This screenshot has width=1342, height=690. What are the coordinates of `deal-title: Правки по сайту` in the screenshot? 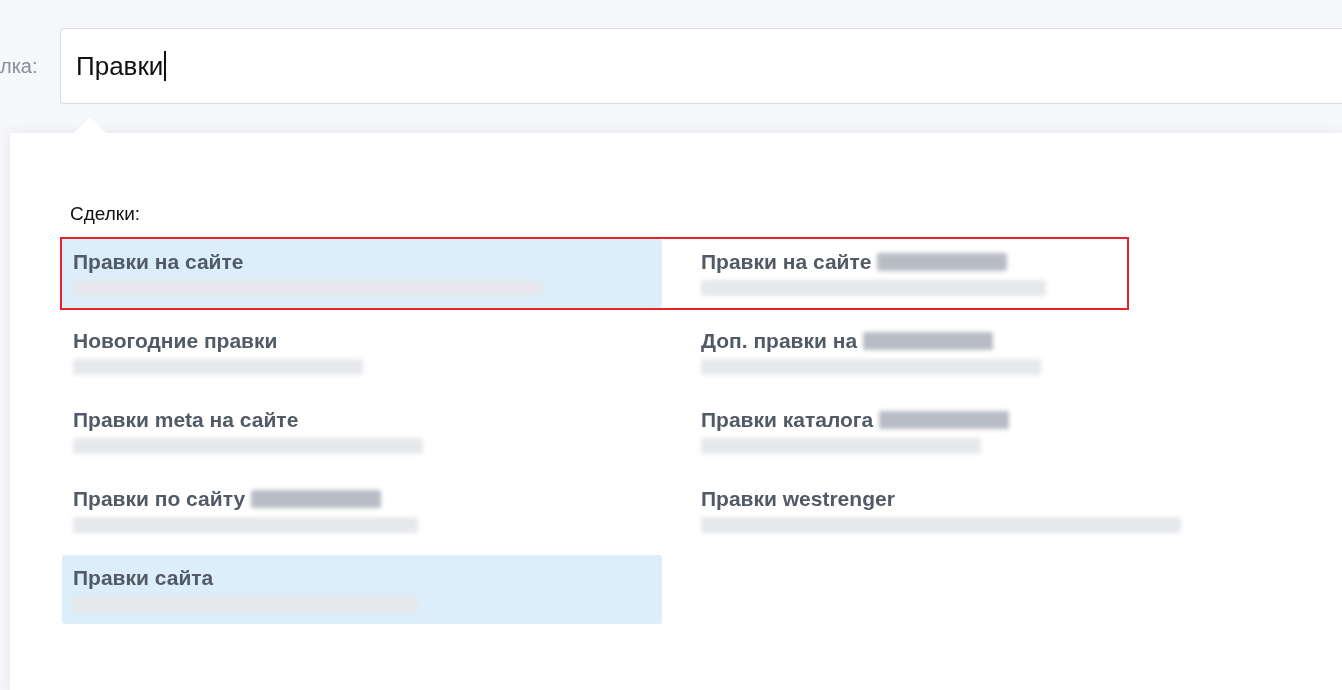 It's located at (159, 499).